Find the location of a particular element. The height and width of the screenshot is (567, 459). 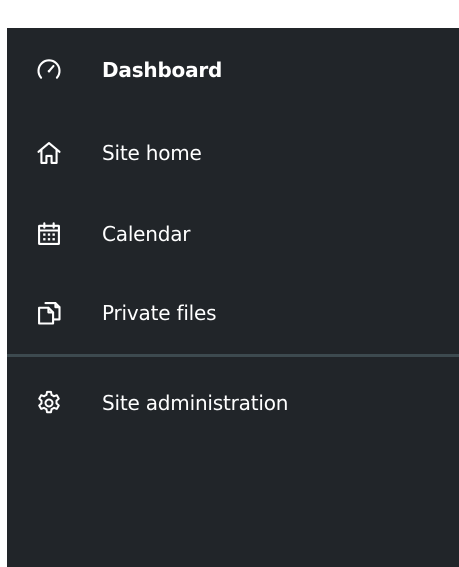

home-icon is located at coordinates (49, 153).